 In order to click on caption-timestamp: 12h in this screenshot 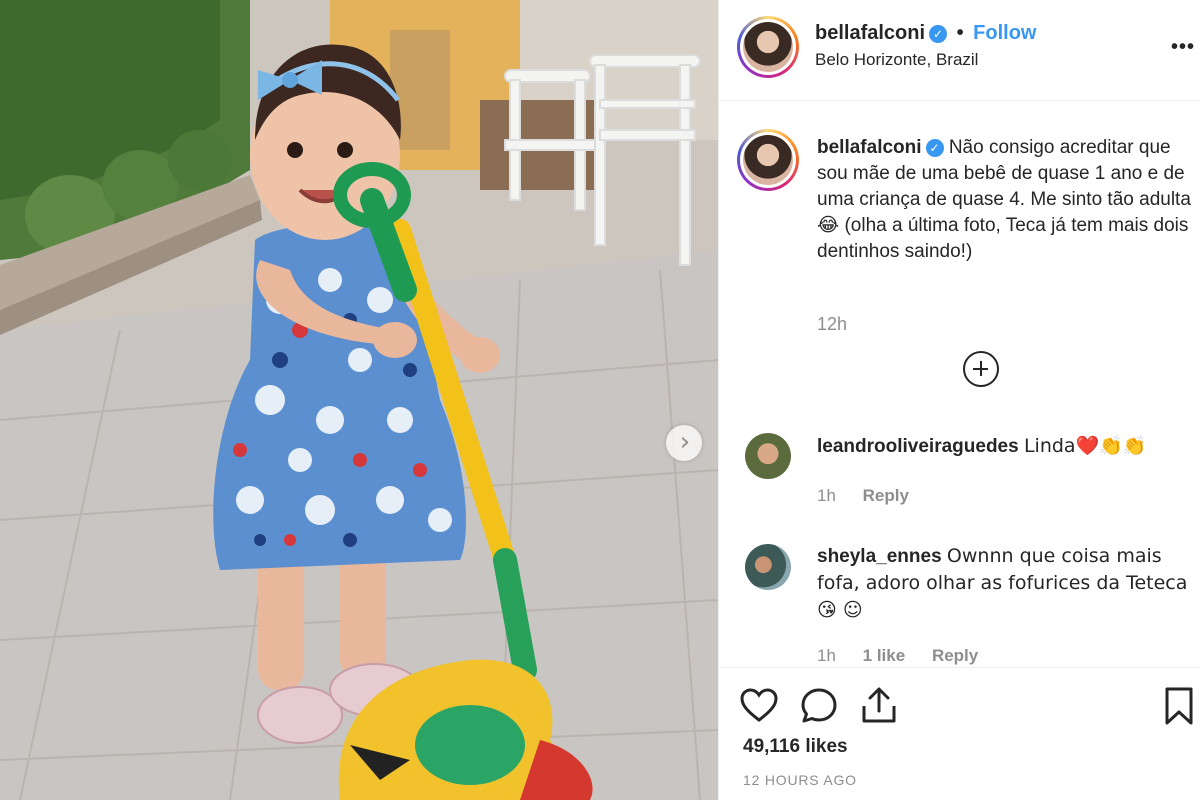, I will do `click(832, 324)`.